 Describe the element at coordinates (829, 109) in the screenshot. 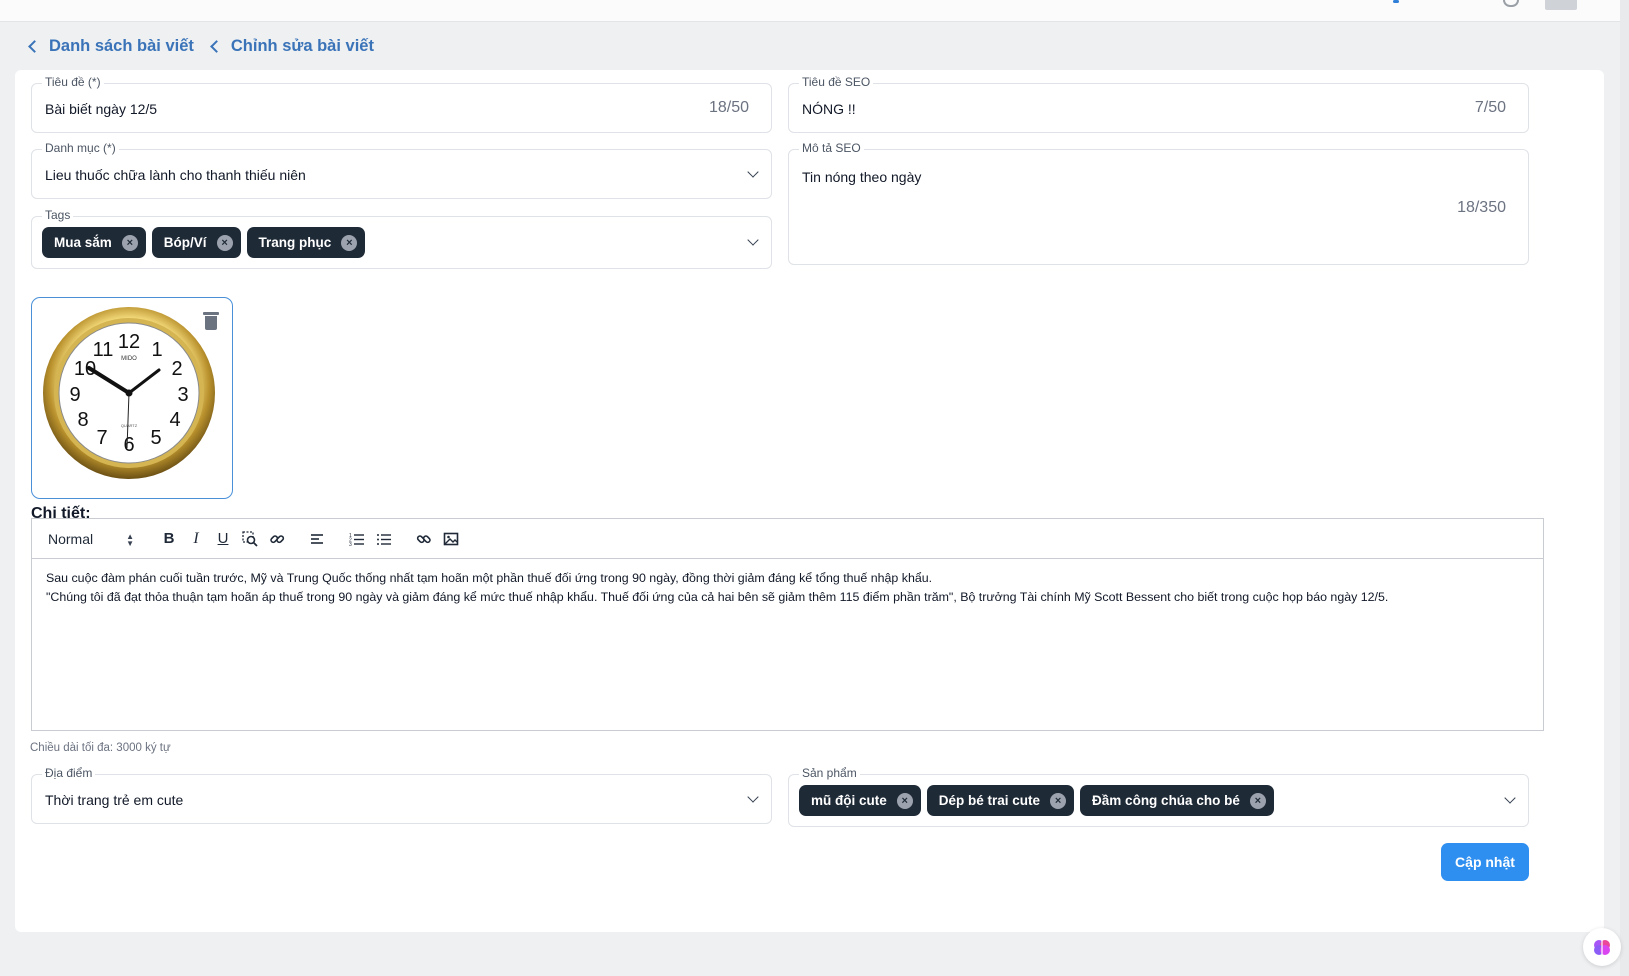

I see `seo-title-input: NÓNG !!` at that location.